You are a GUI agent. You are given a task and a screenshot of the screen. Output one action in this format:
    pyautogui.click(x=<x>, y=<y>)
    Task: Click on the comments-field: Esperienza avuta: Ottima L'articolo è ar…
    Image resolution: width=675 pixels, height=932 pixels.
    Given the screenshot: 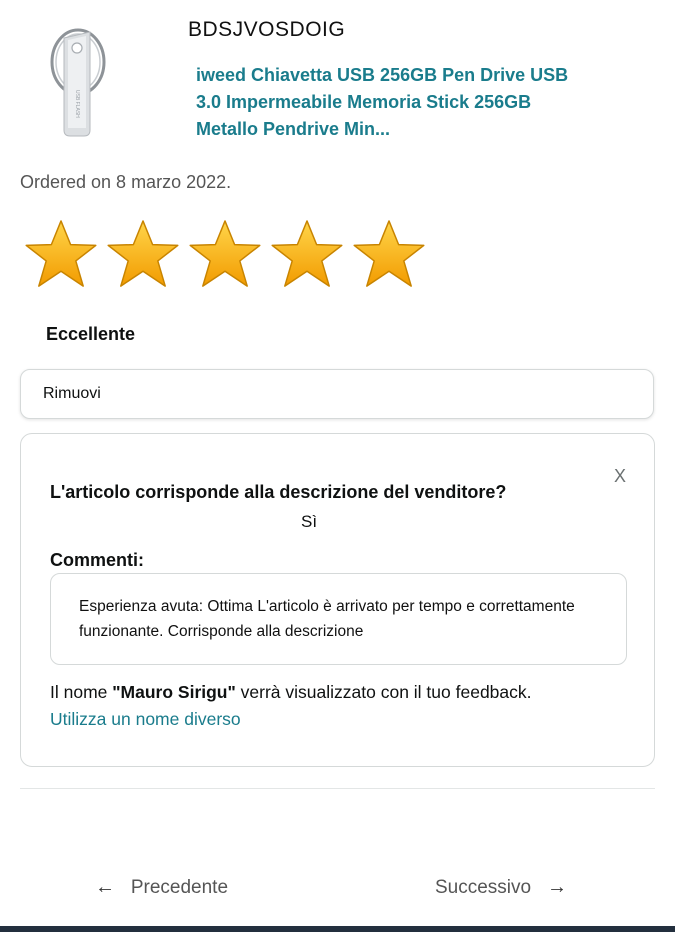 What is the action you would take?
    pyautogui.click(x=338, y=619)
    